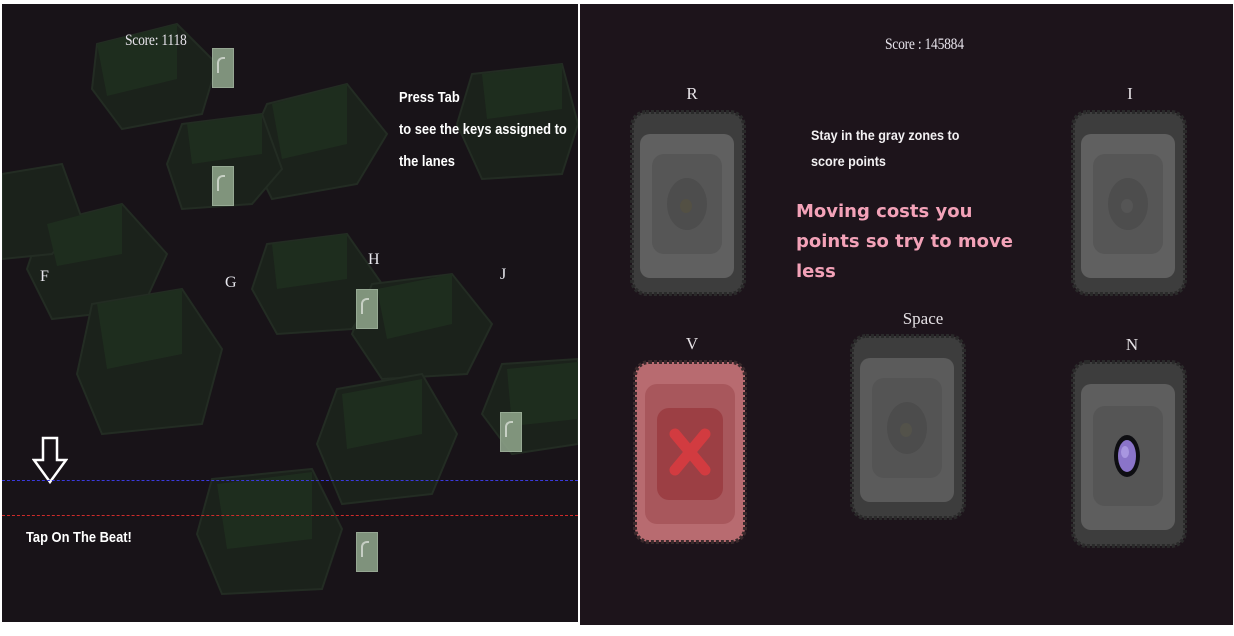 This screenshot has height=636, width=1234. What do you see at coordinates (1132, 344) in the screenshot?
I see `tile-label-n: N` at bounding box center [1132, 344].